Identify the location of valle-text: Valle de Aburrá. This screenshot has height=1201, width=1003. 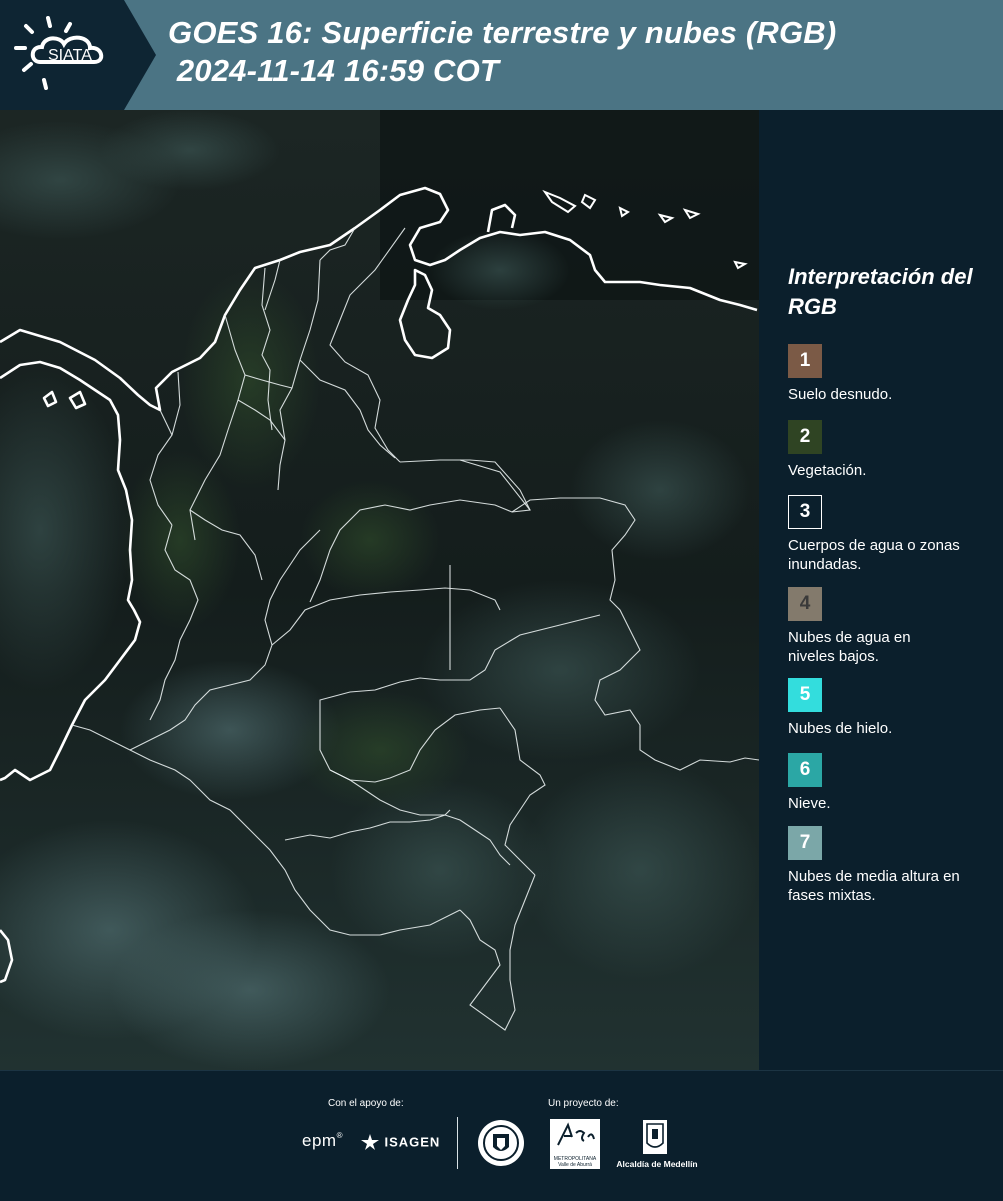
(575, 1165).